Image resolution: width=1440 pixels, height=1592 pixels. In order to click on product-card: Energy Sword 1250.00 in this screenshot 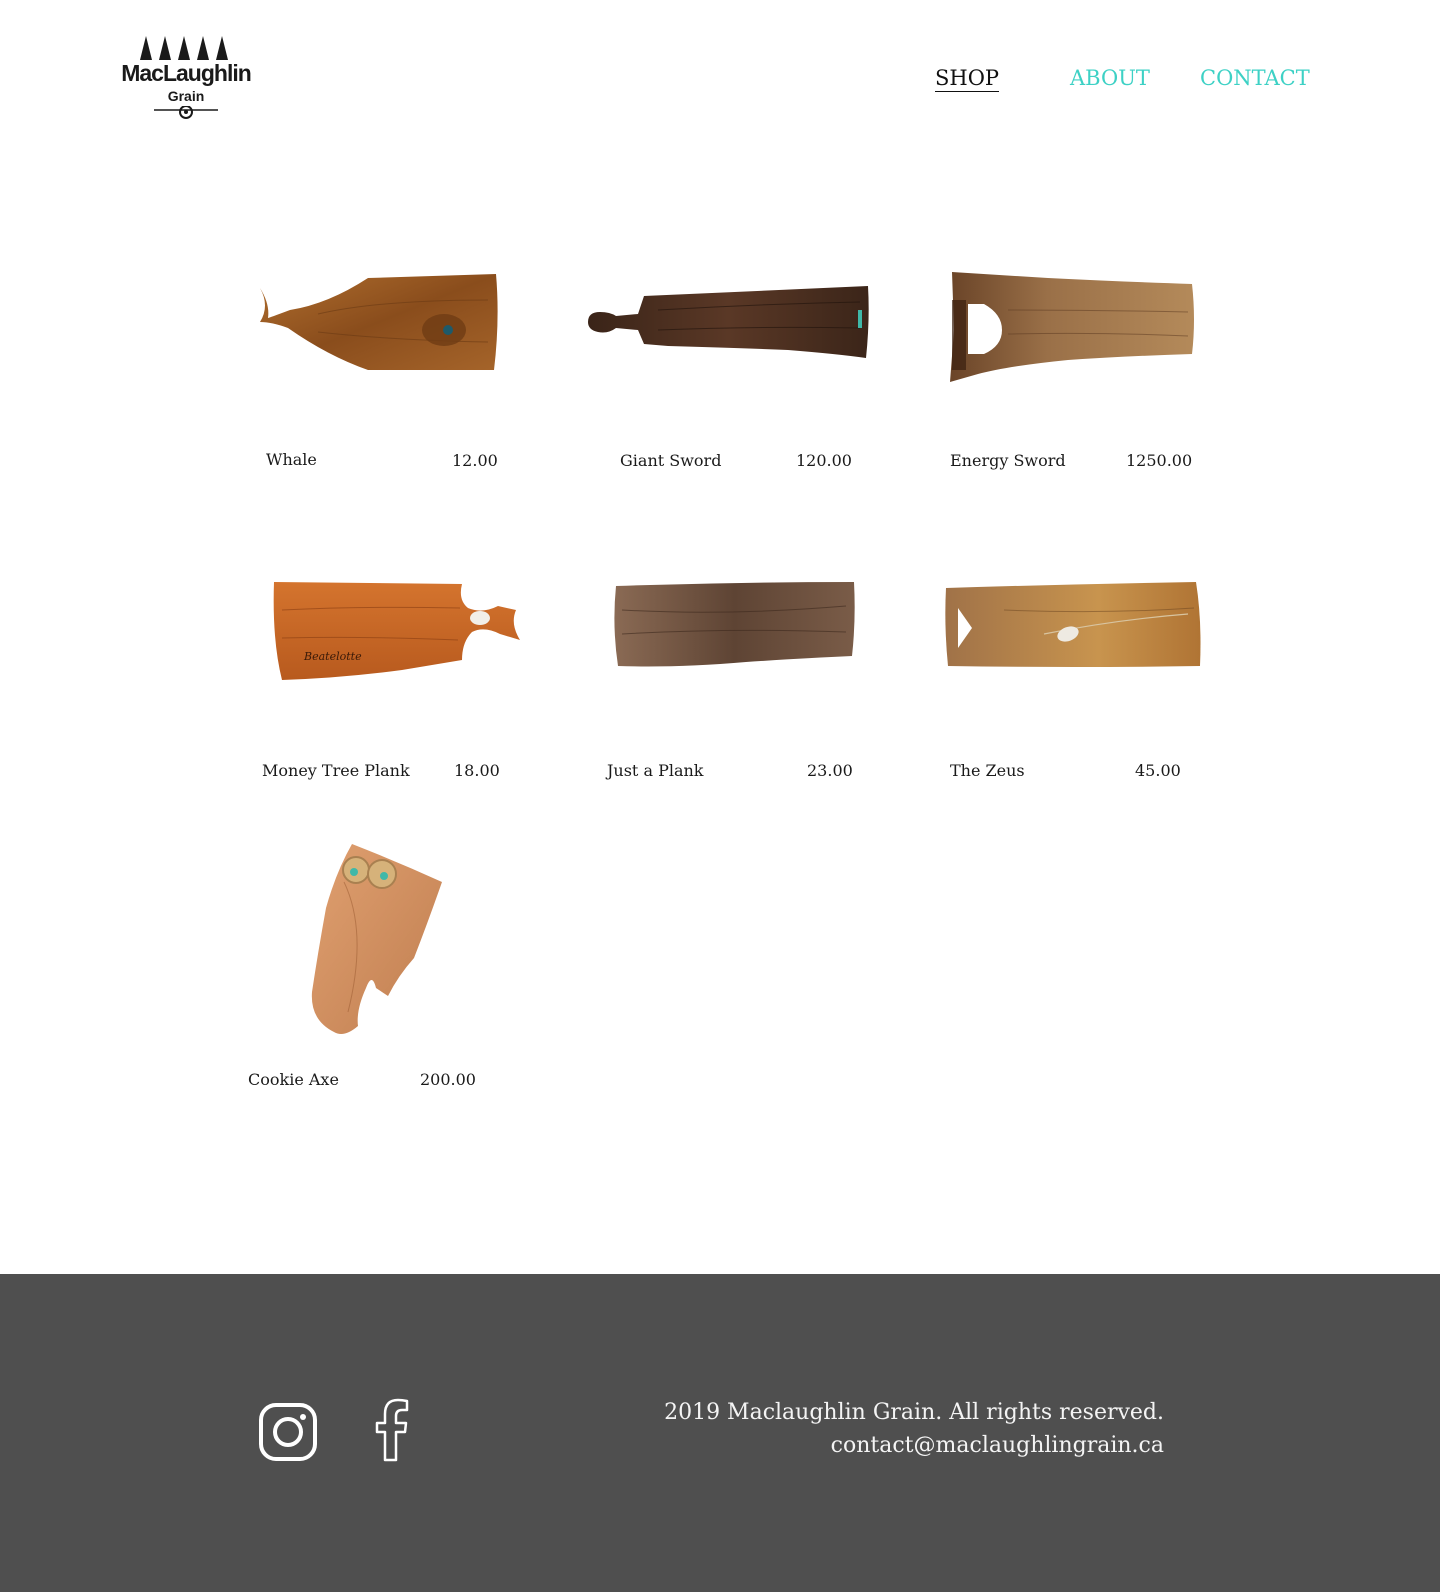, I will do `click(1078, 375)`.